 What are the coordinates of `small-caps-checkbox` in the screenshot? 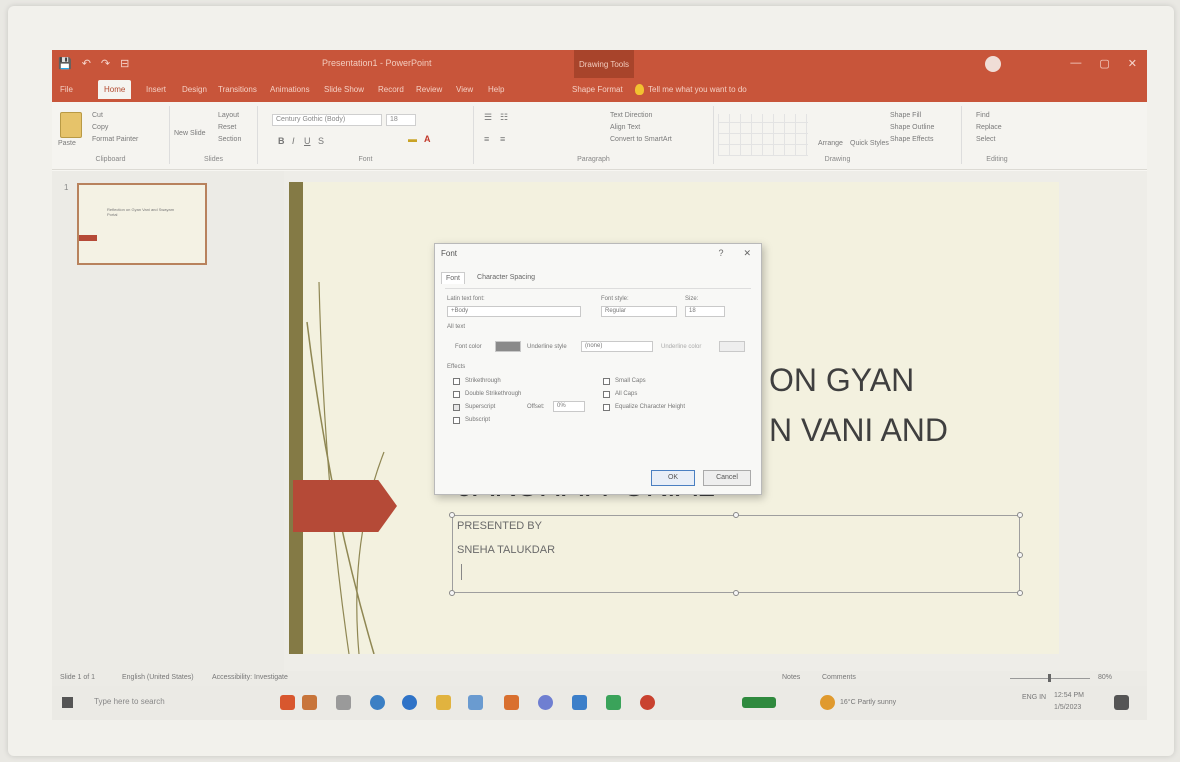 It's located at (606, 381).